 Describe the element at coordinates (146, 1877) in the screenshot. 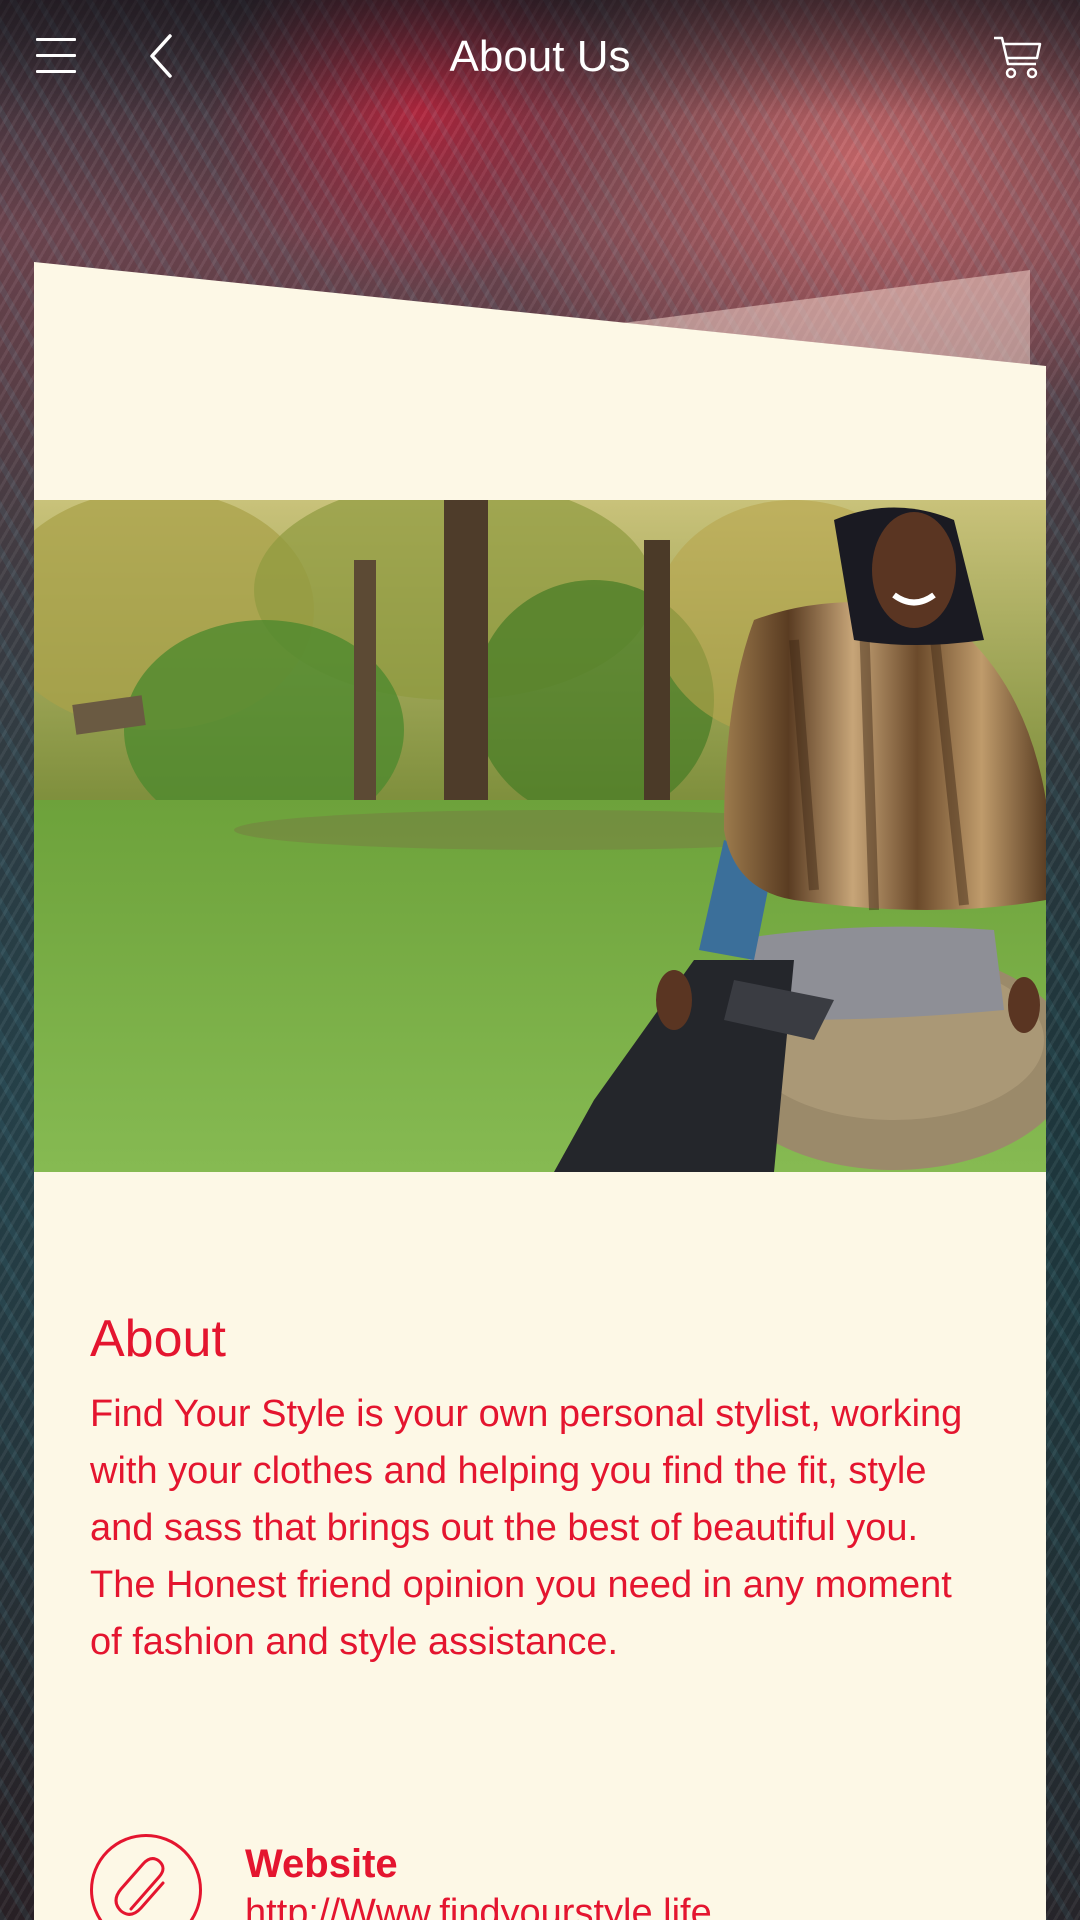

I see `paperclip-icon` at that location.